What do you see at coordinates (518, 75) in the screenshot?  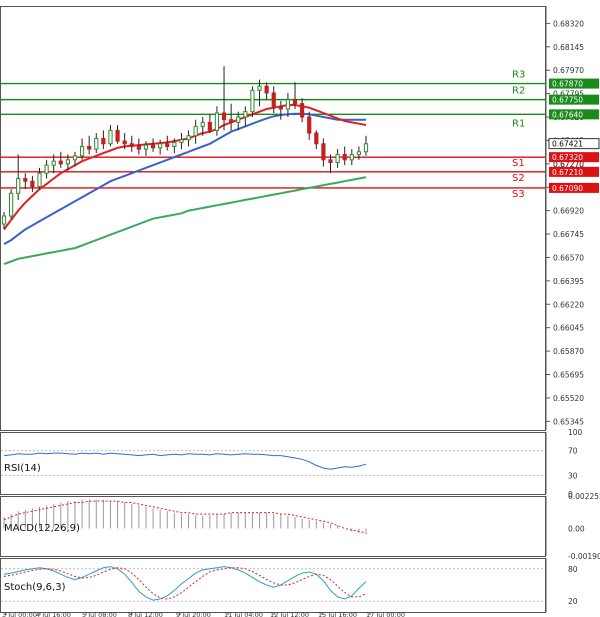 I see `level-name-r3: R3` at bounding box center [518, 75].